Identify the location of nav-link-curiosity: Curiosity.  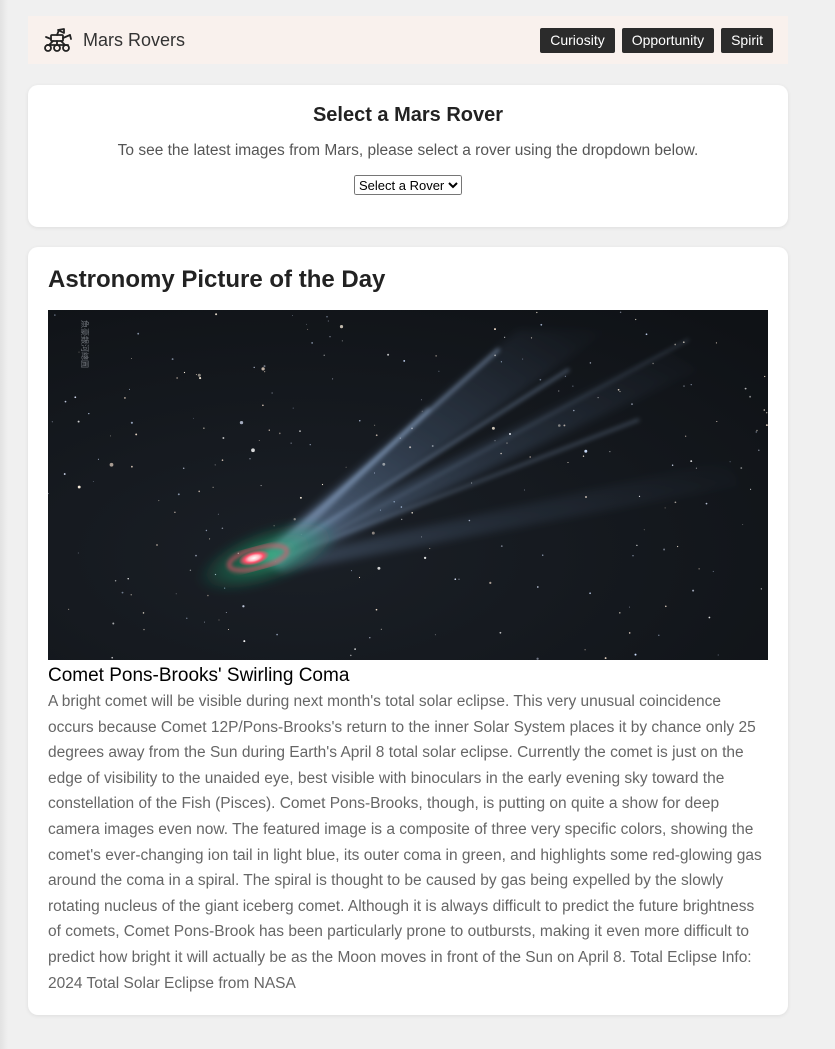
(577, 40).